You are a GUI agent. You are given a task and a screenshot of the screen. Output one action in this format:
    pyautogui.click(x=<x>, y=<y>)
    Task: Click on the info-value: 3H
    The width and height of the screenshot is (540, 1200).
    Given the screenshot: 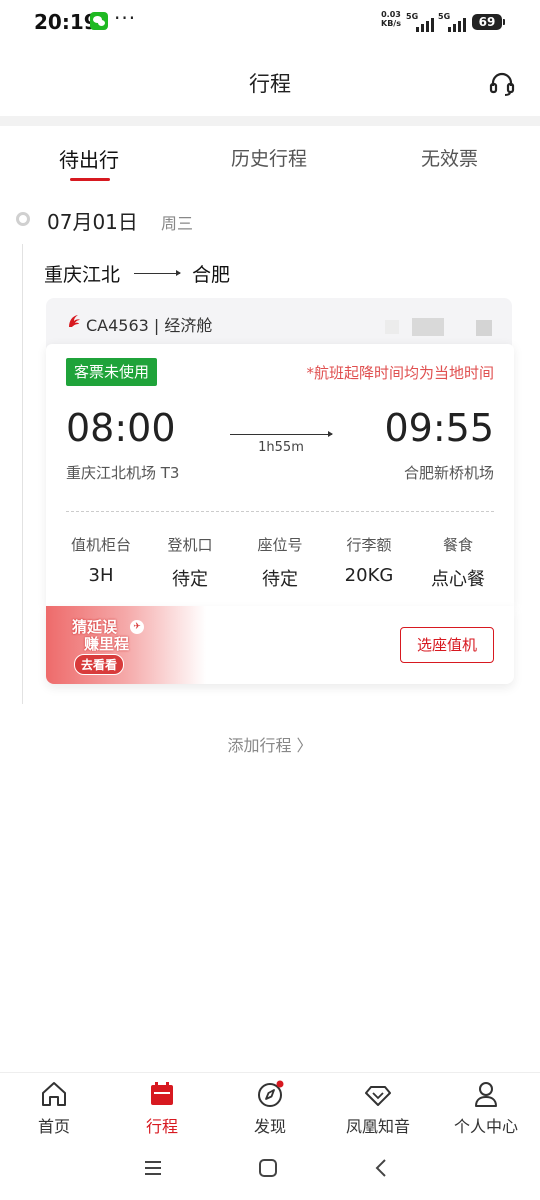 What is the action you would take?
    pyautogui.click(x=101, y=575)
    